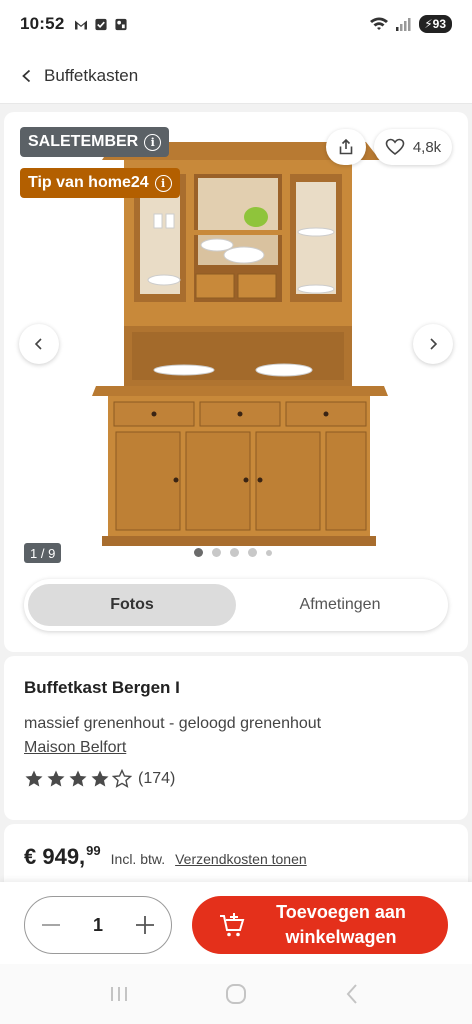 The height and width of the screenshot is (1024, 472). I want to click on back-icon, so click(353, 994).